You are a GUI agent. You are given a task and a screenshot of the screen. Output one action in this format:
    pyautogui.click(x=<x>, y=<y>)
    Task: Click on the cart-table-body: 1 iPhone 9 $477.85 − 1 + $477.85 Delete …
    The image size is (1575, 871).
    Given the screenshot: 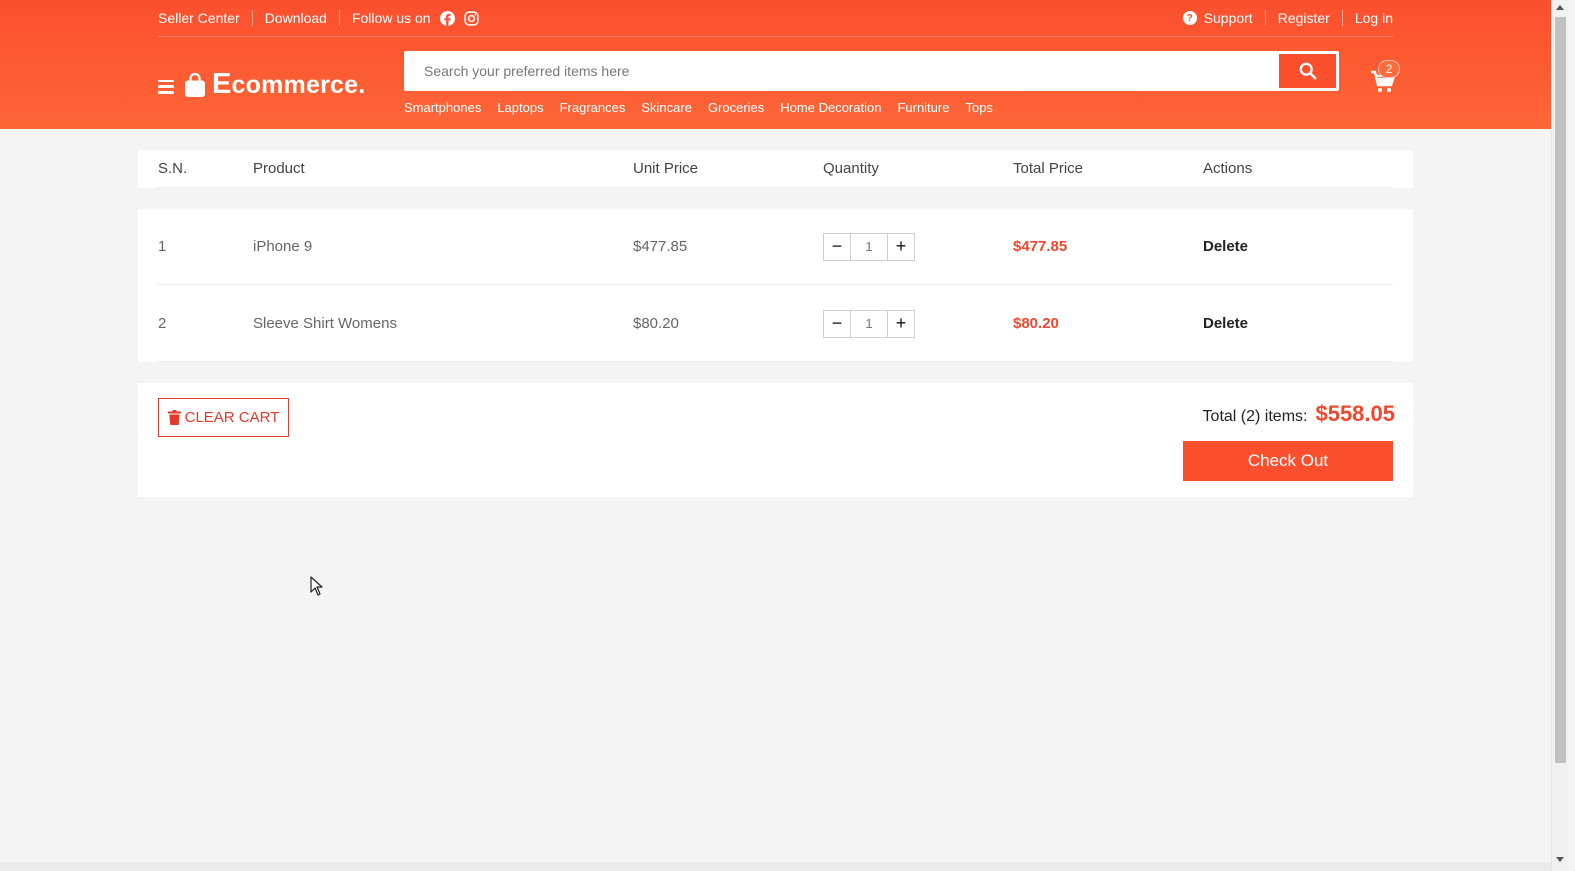 What is the action you would take?
    pyautogui.click(x=775, y=285)
    